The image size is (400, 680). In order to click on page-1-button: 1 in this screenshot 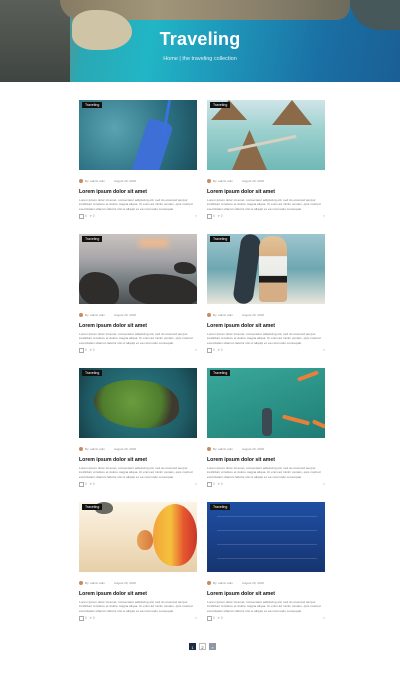, I will do `click(192, 646)`.